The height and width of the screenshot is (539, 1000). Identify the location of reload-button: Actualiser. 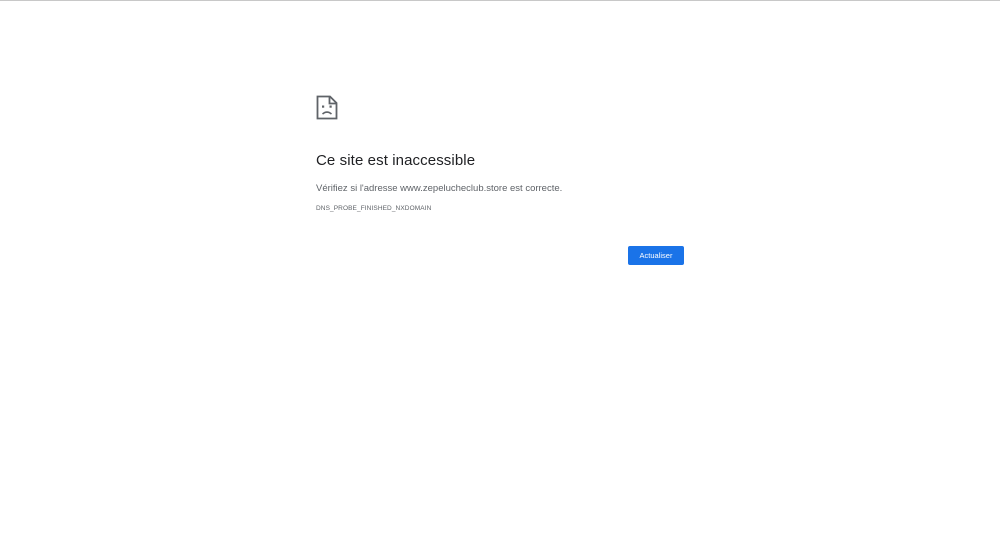
(656, 255).